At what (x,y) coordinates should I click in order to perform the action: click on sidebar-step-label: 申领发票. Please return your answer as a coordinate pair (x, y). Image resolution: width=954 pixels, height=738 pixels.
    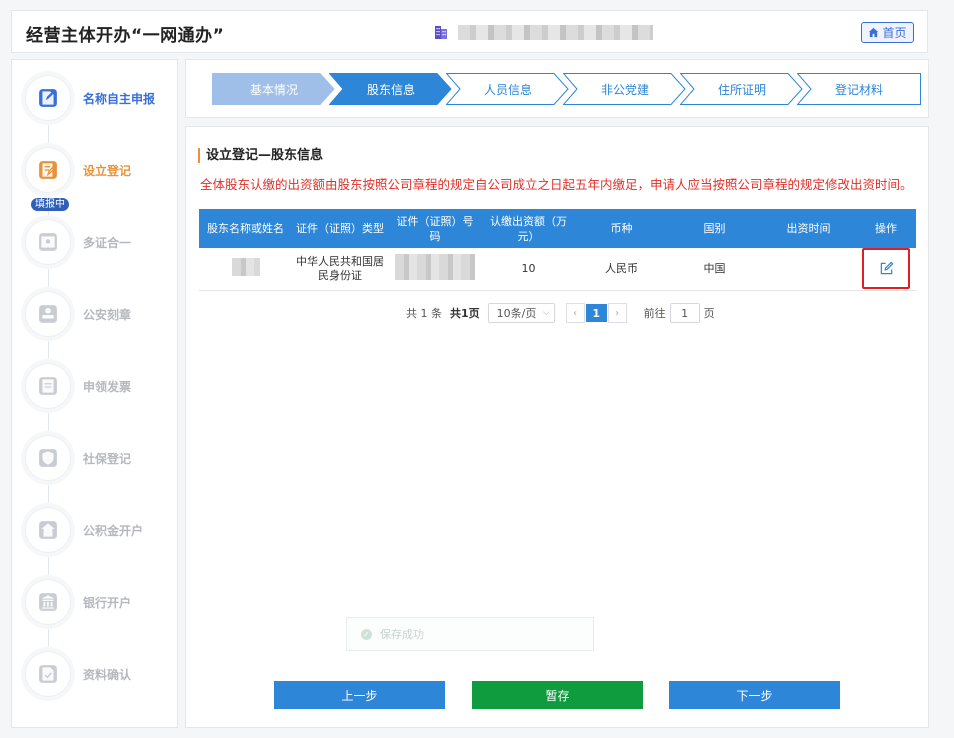
    Looking at the image, I should click on (107, 386).